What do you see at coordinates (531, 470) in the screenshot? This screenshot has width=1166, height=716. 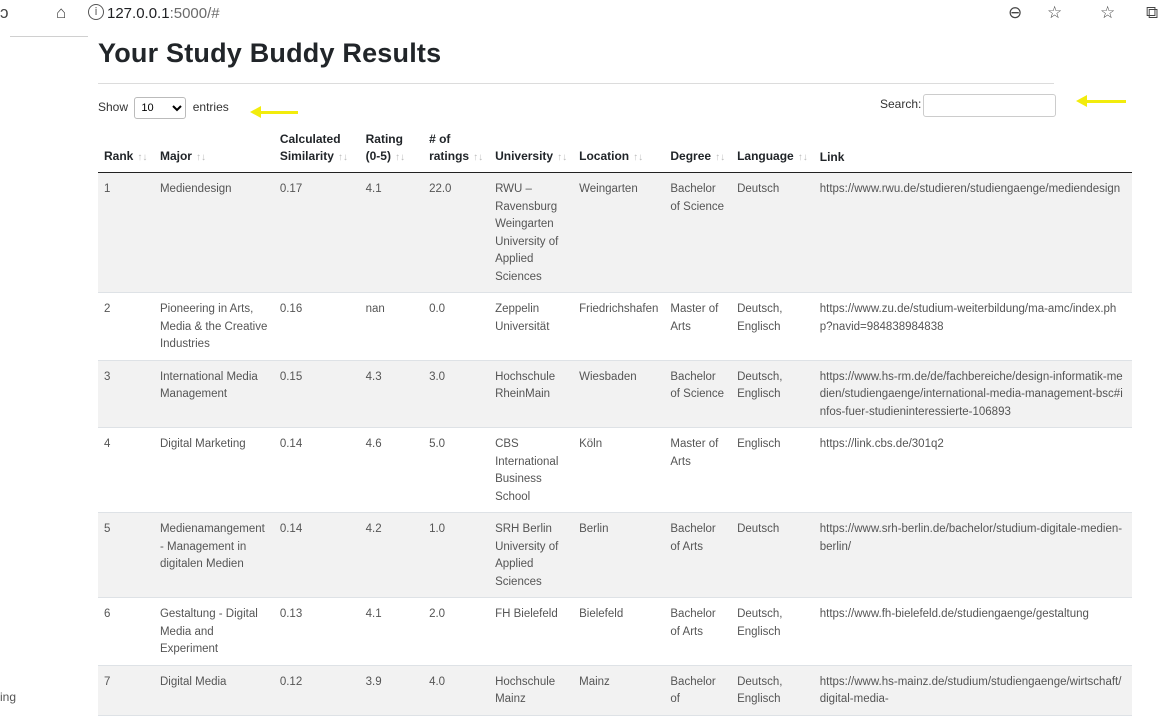 I see `table-cell: CBS International Business School` at bounding box center [531, 470].